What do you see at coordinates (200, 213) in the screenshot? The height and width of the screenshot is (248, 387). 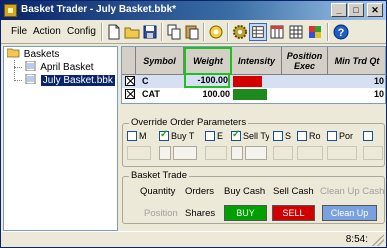 I see `shares-label: Shares` at bounding box center [200, 213].